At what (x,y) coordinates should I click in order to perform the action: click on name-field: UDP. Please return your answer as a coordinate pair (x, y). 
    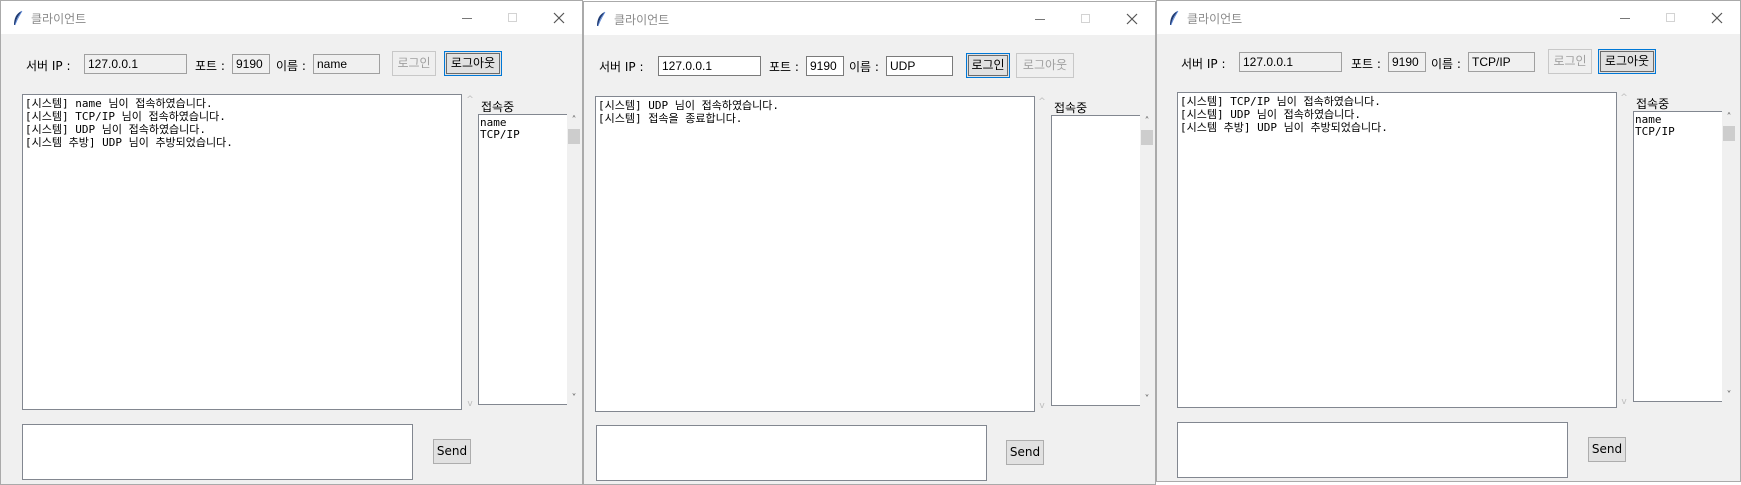
    Looking at the image, I should click on (919, 66).